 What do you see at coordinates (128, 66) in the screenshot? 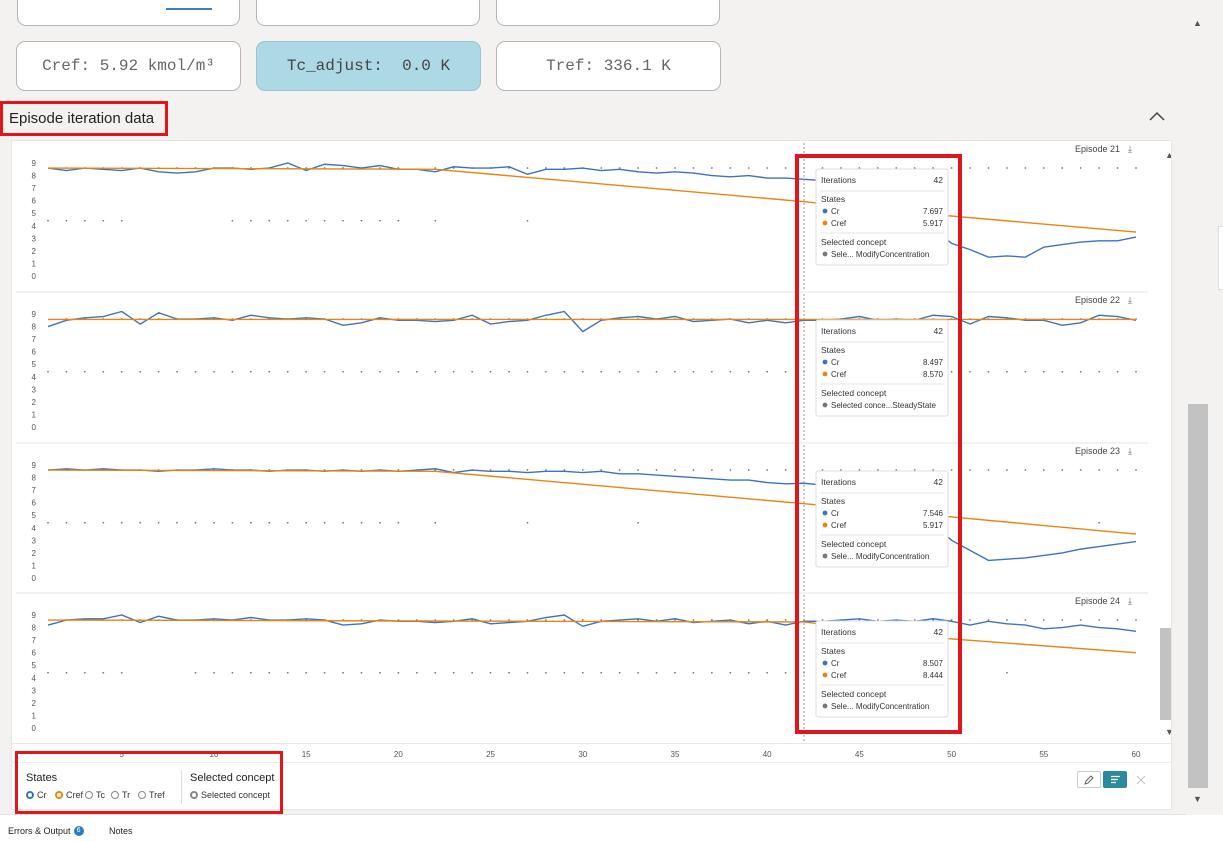
I see `cref-card: Cref: 5.92 kmol/m³` at bounding box center [128, 66].